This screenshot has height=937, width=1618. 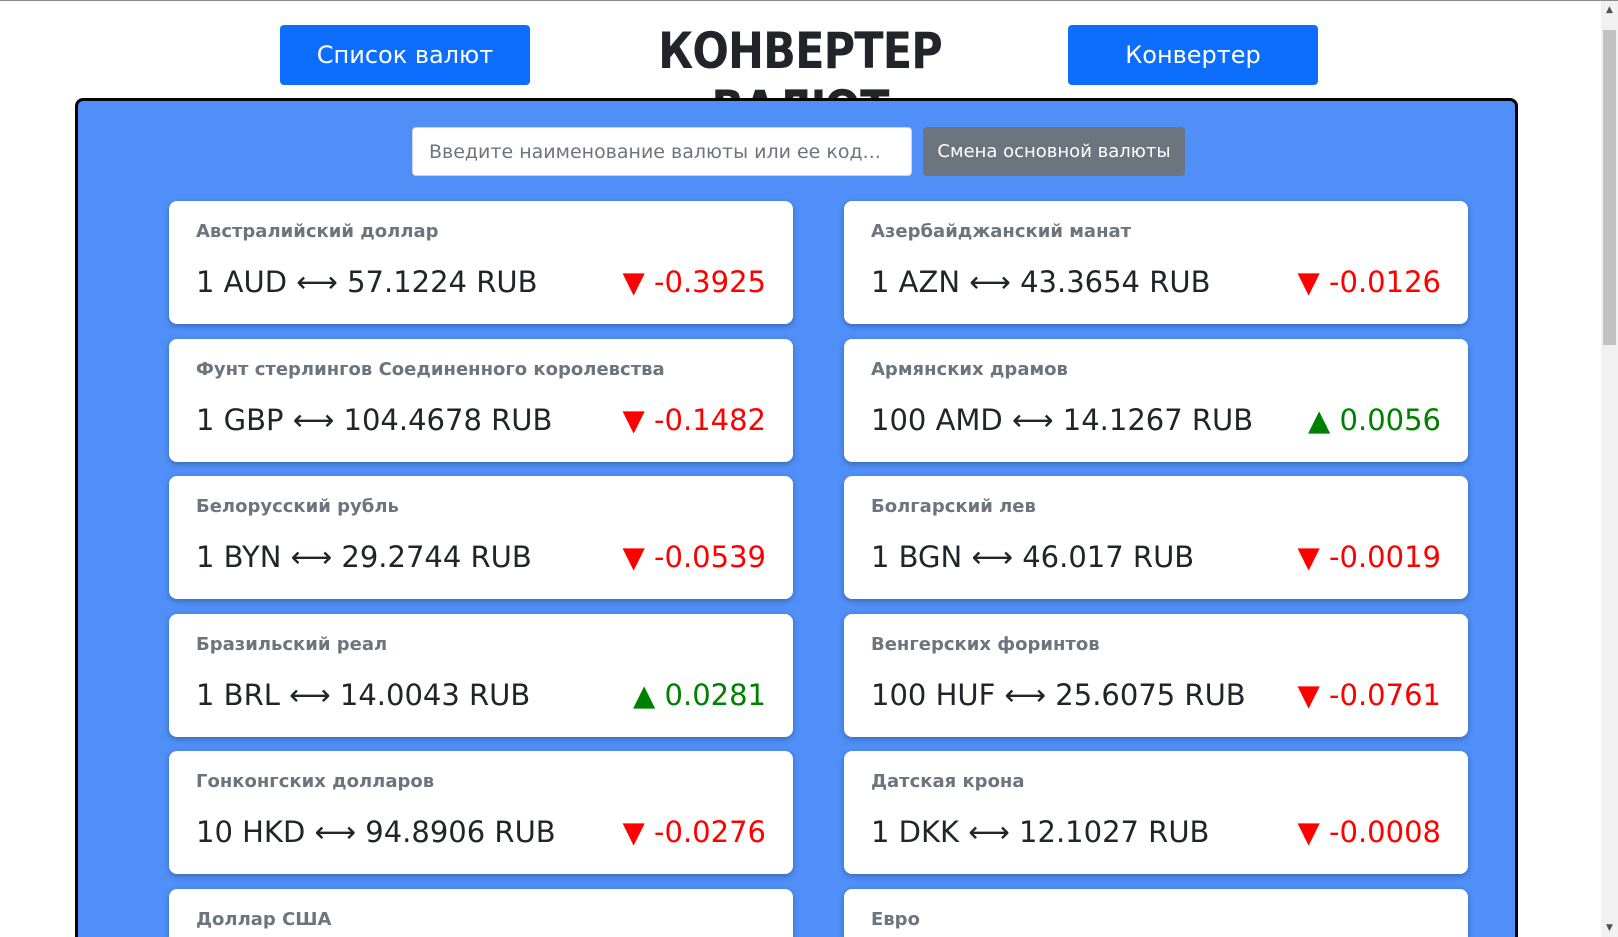 What do you see at coordinates (1609, 927) in the screenshot?
I see `scroll-down-arrow-icon: ▼` at bounding box center [1609, 927].